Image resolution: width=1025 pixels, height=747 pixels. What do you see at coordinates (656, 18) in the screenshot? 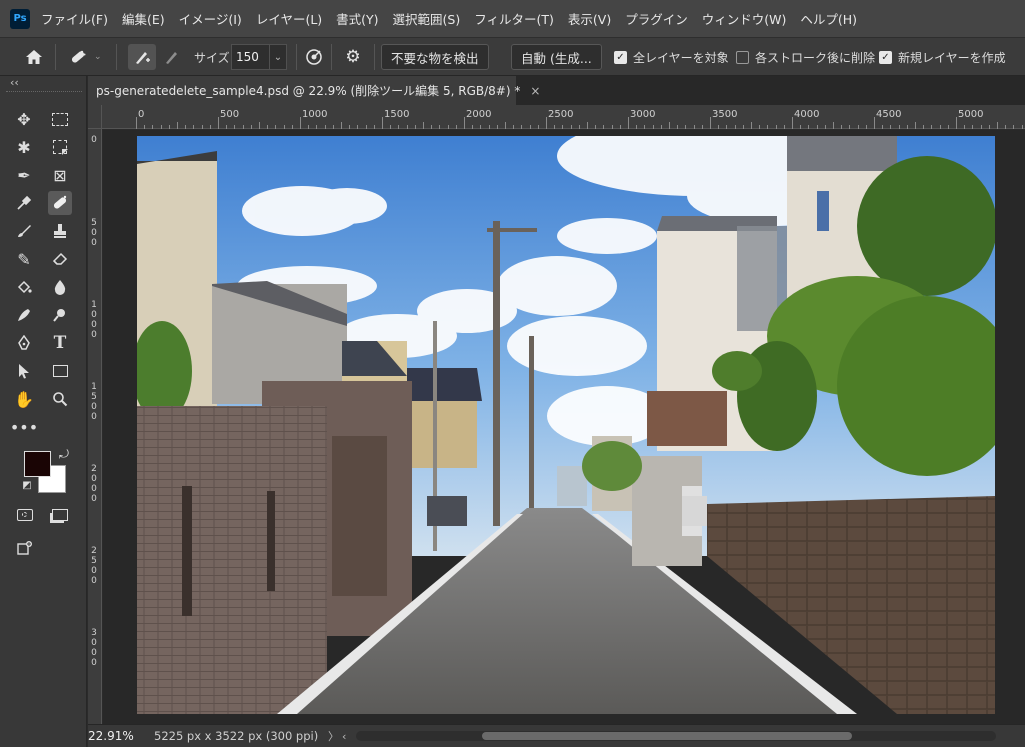
I see `menu-plugins: プラグイン` at bounding box center [656, 18].